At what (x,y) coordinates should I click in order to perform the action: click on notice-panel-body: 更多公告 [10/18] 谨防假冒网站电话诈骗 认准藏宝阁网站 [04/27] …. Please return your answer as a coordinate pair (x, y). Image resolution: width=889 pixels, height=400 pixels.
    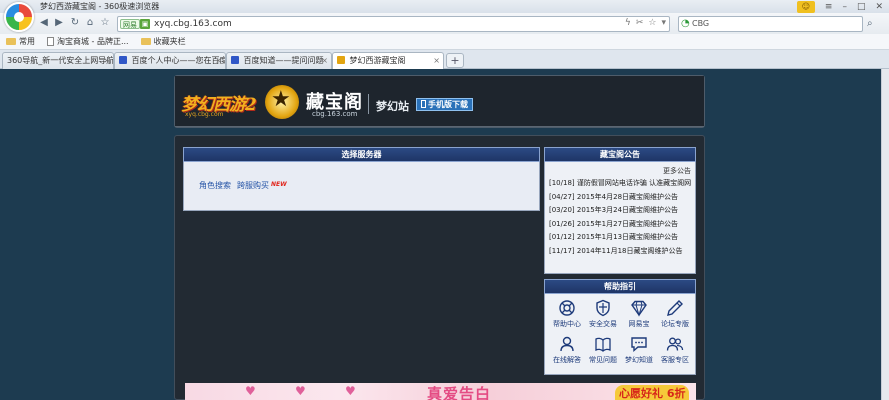
    Looking at the image, I should click on (620, 218).